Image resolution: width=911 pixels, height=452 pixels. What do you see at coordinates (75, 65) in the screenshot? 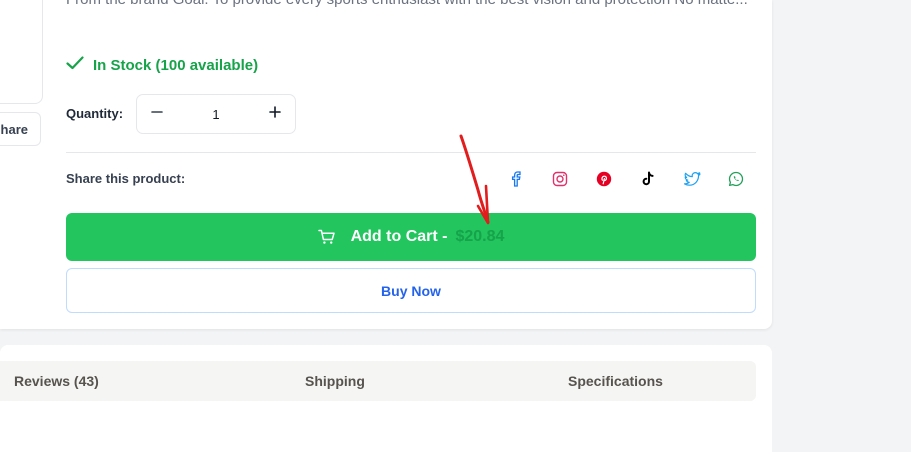
I see `check-icon` at bounding box center [75, 65].